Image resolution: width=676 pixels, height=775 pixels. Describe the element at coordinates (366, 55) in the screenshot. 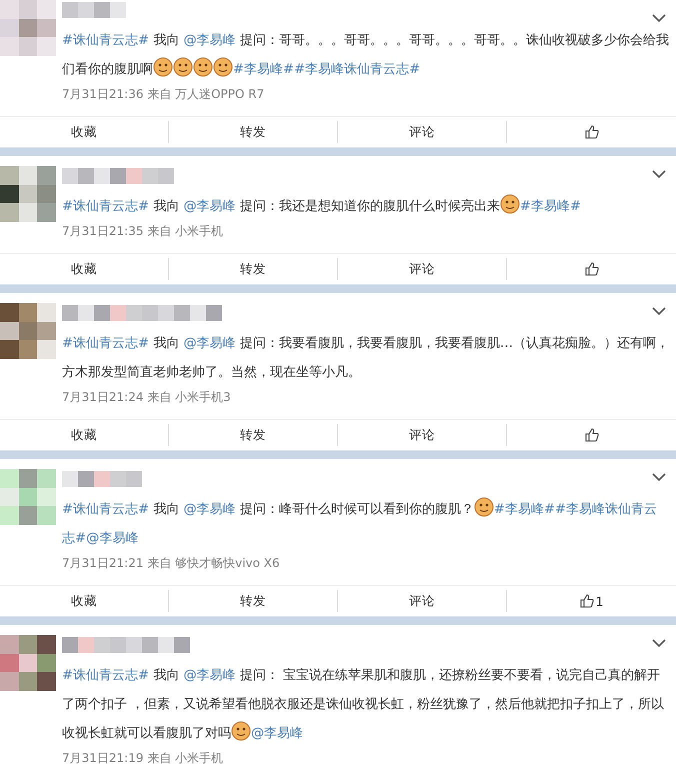

I see `post-text: #诛仙青云志# 我向 @李易峰 提问：哥哥。。。哥哥。。。哥哥。。。哥哥。。诛仙收视破多少你会给我们看你的腹肌啊 #李易峰##李易峰诛仙青云志#` at that location.